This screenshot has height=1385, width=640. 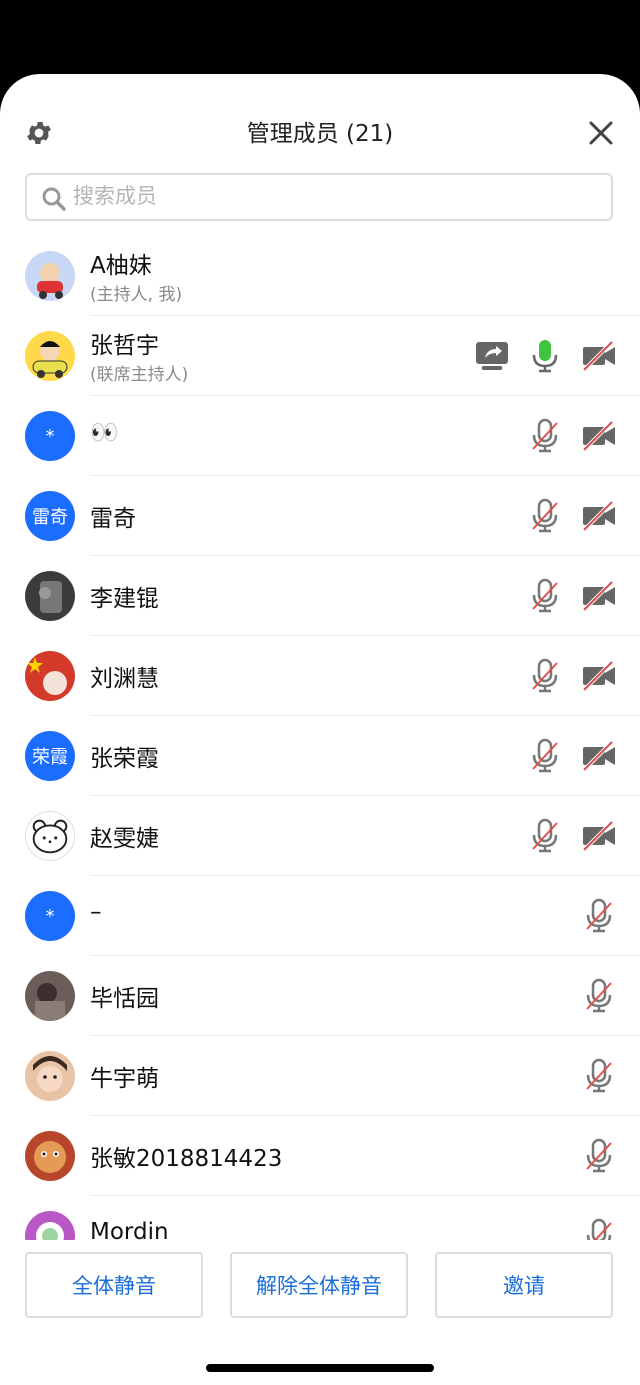 I want to click on member-row: 刘渊慧, so click(x=320, y=676).